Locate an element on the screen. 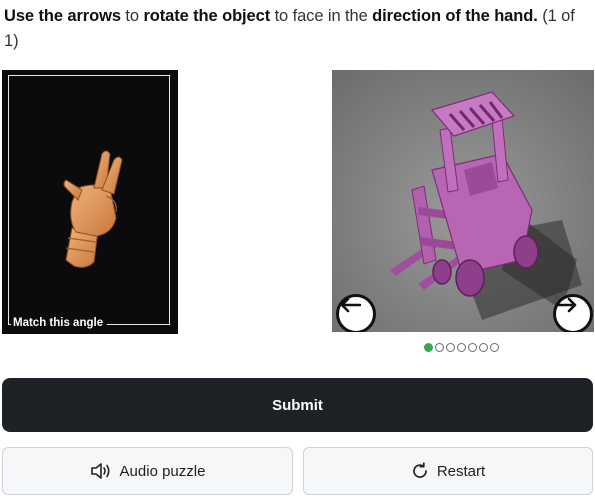  submit-button: Submit is located at coordinates (297, 405).